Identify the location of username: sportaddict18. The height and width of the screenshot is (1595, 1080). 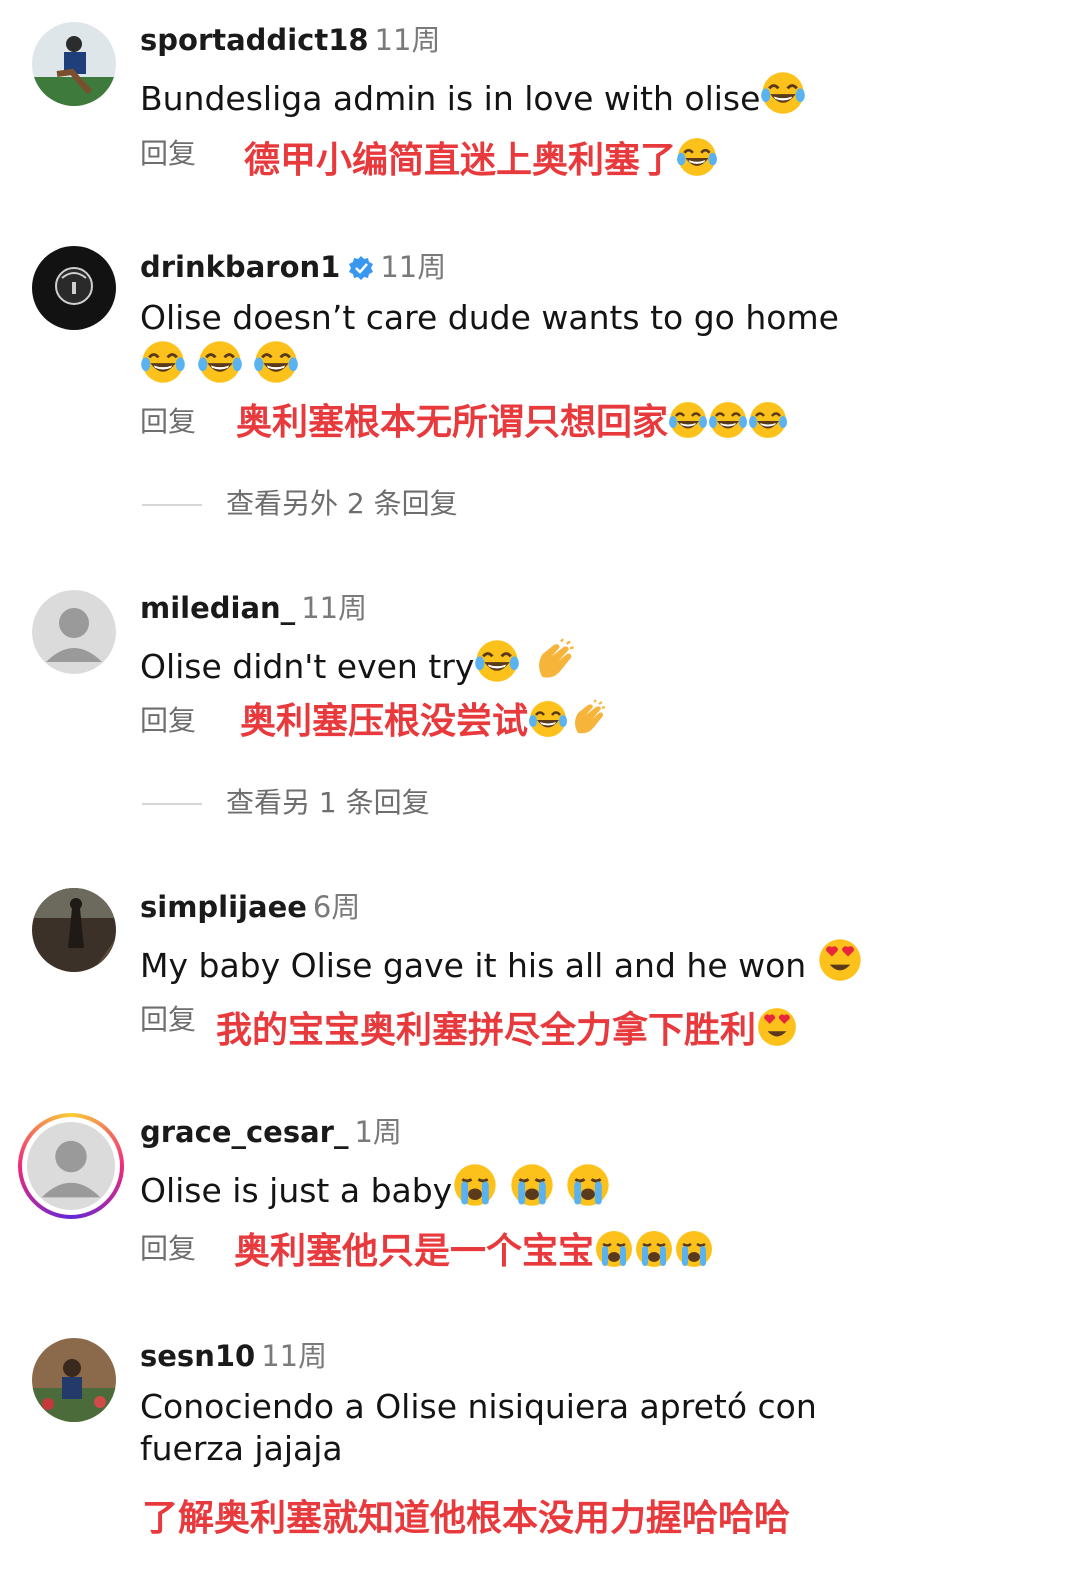
(254, 40).